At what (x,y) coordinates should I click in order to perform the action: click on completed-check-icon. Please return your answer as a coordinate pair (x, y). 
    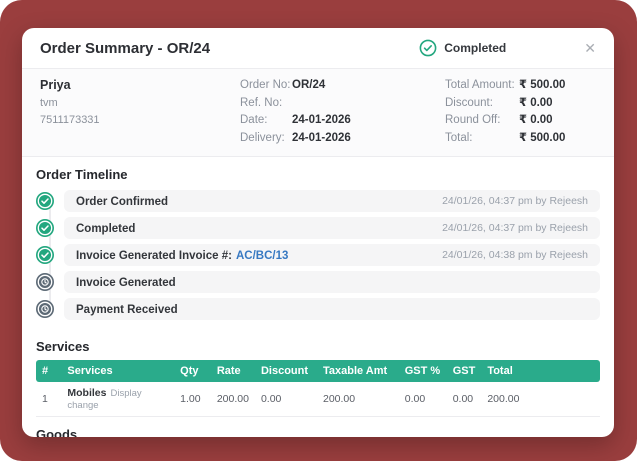
    Looking at the image, I should click on (428, 48).